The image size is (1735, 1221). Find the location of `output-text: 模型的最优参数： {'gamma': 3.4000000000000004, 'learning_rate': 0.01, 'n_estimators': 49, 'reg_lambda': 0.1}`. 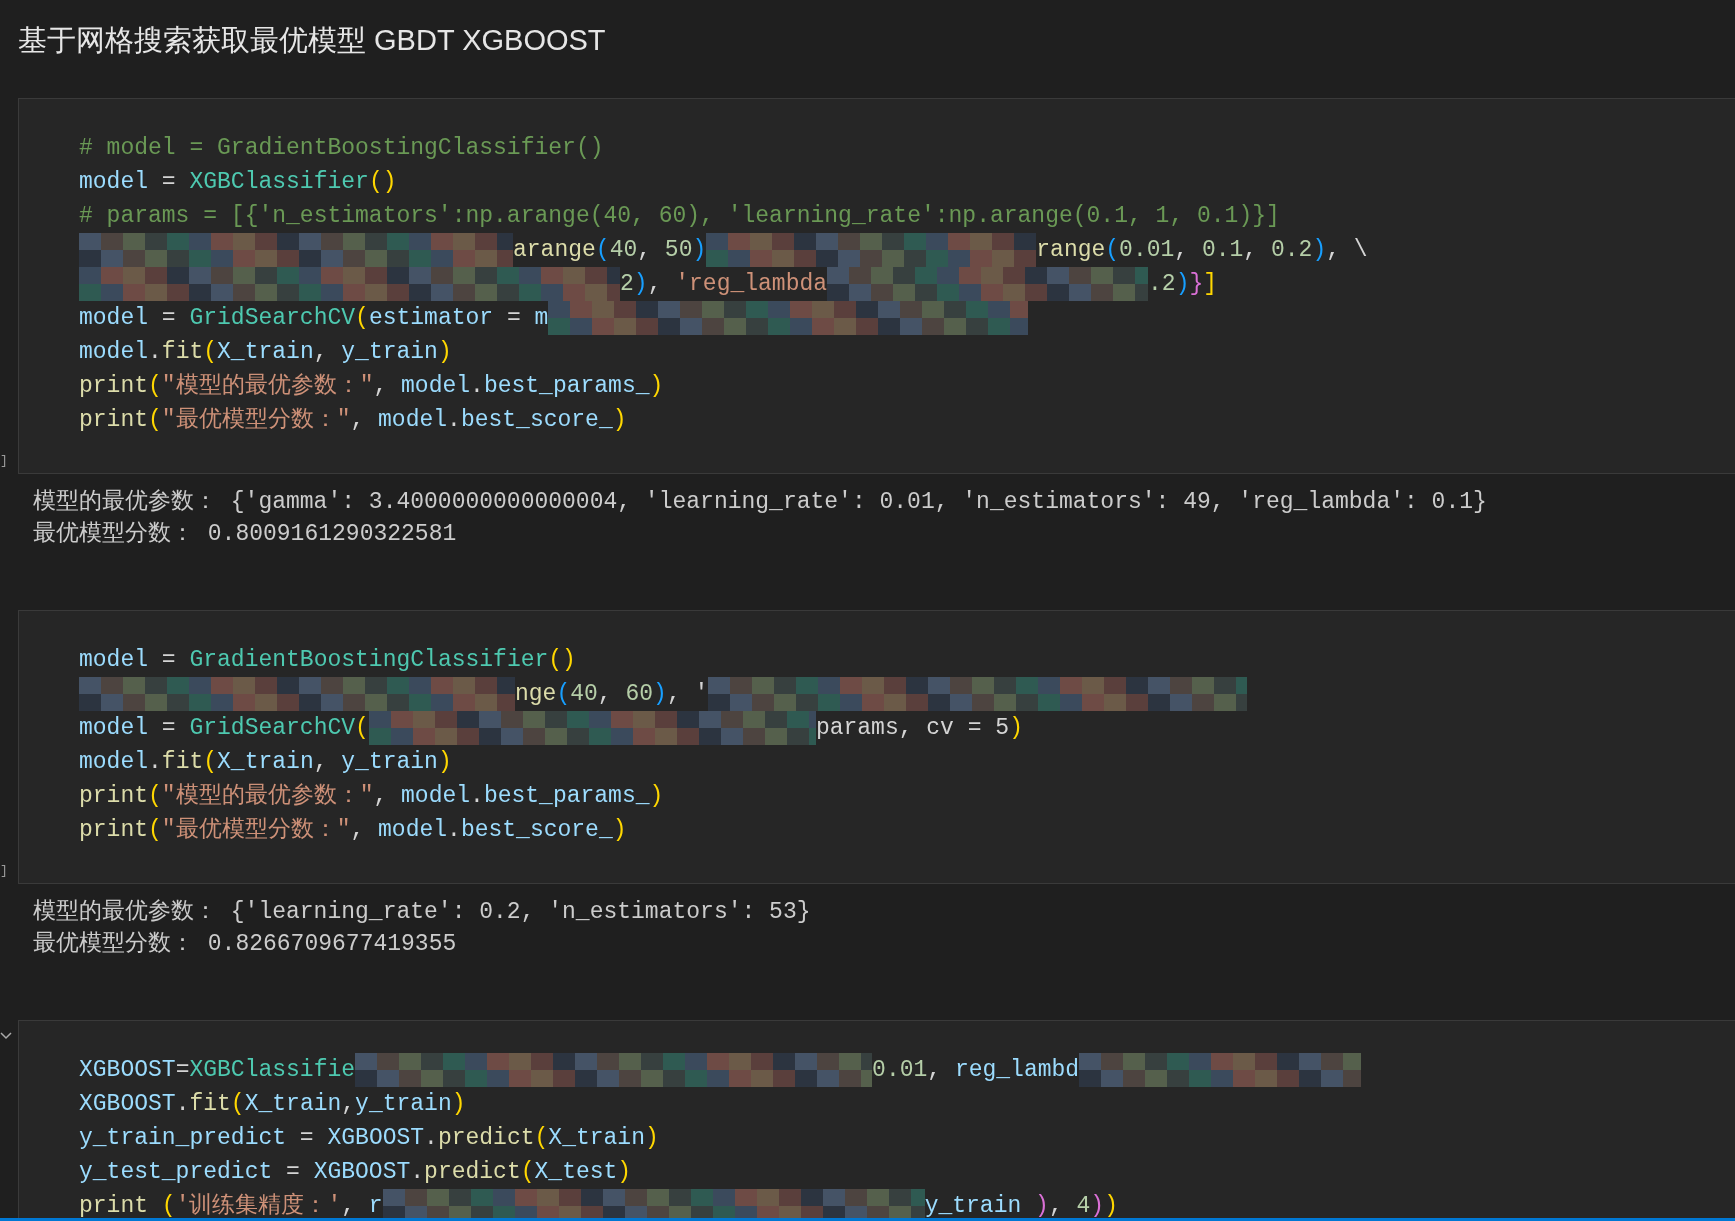

output-text: 模型的最优参数： {'gamma': 3.4000000000000004, 'learning_rate': 0.01, 'n_estimators': 49, 'reg_lambda': 0.1} is located at coordinates (760, 502).